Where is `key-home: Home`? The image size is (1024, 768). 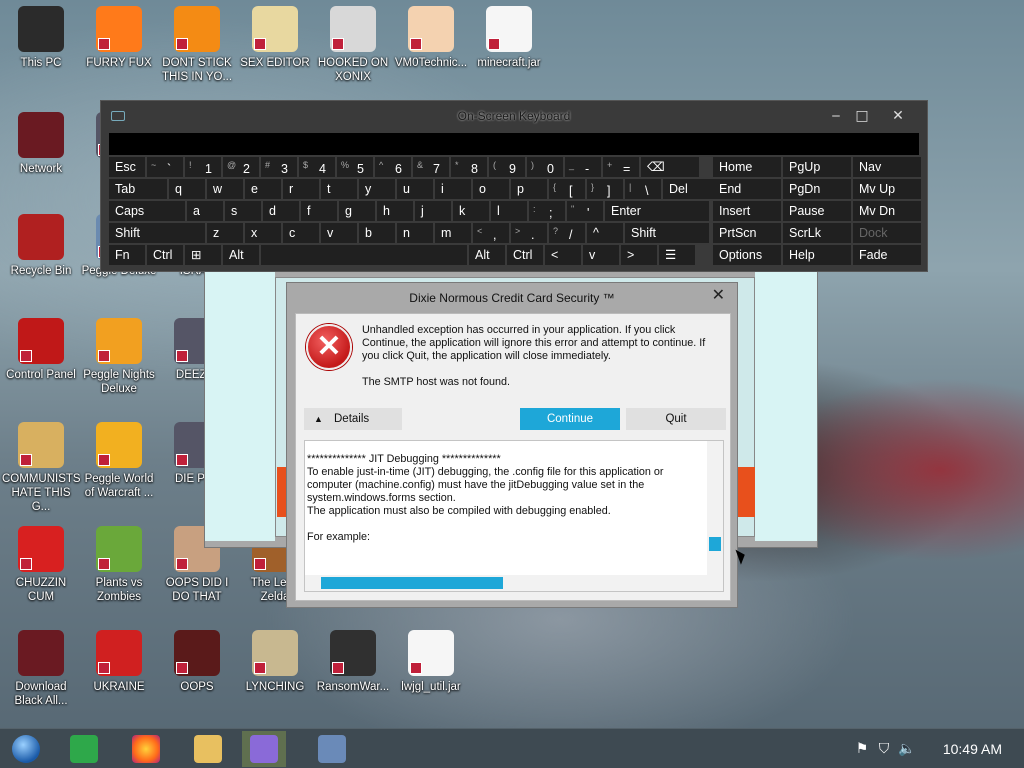 key-home: Home is located at coordinates (747, 167).